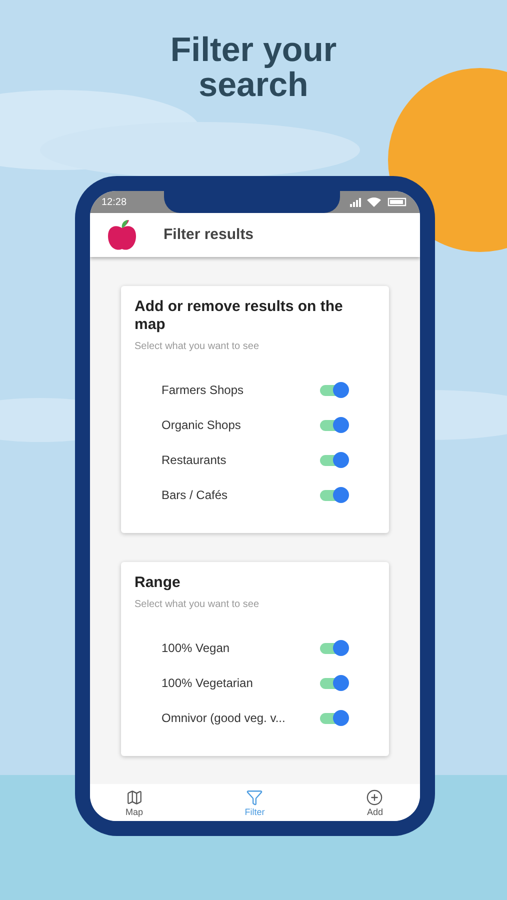  What do you see at coordinates (239, 316) in the screenshot?
I see `card-title: Add or remove results on the map` at bounding box center [239, 316].